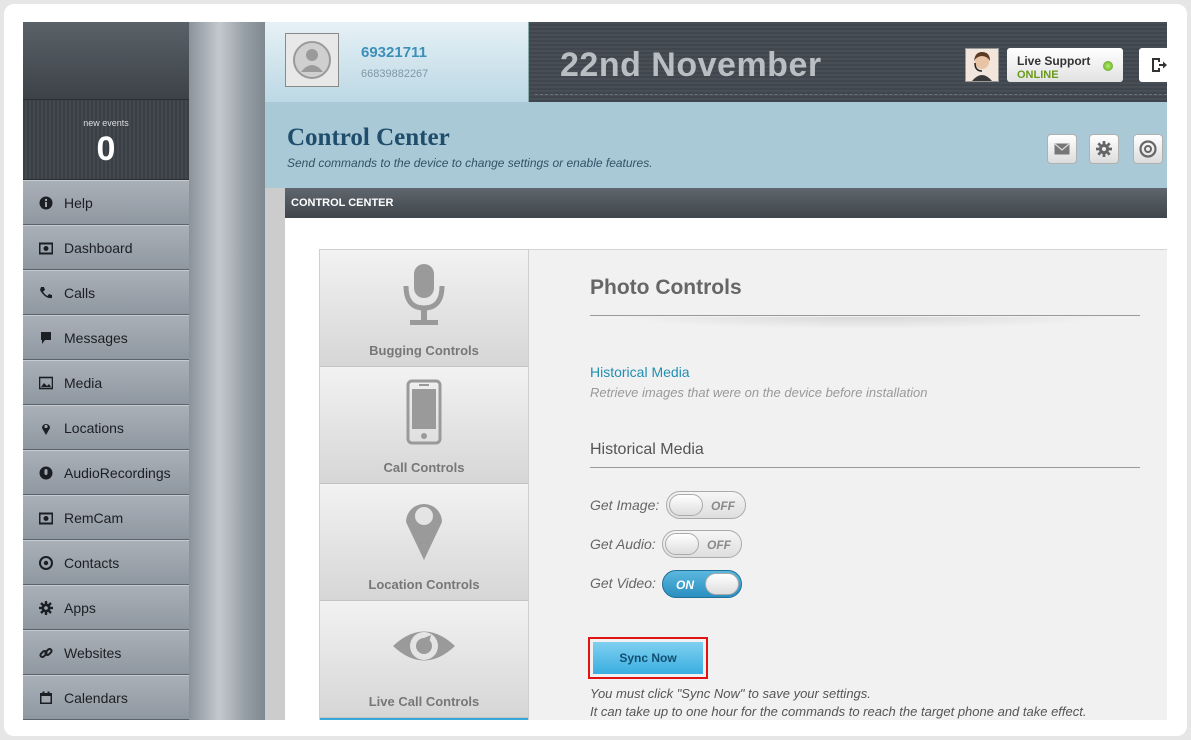  Describe the element at coordinates (1108, 66) in the screenshot. I see `online-indicator-icon` at that location.